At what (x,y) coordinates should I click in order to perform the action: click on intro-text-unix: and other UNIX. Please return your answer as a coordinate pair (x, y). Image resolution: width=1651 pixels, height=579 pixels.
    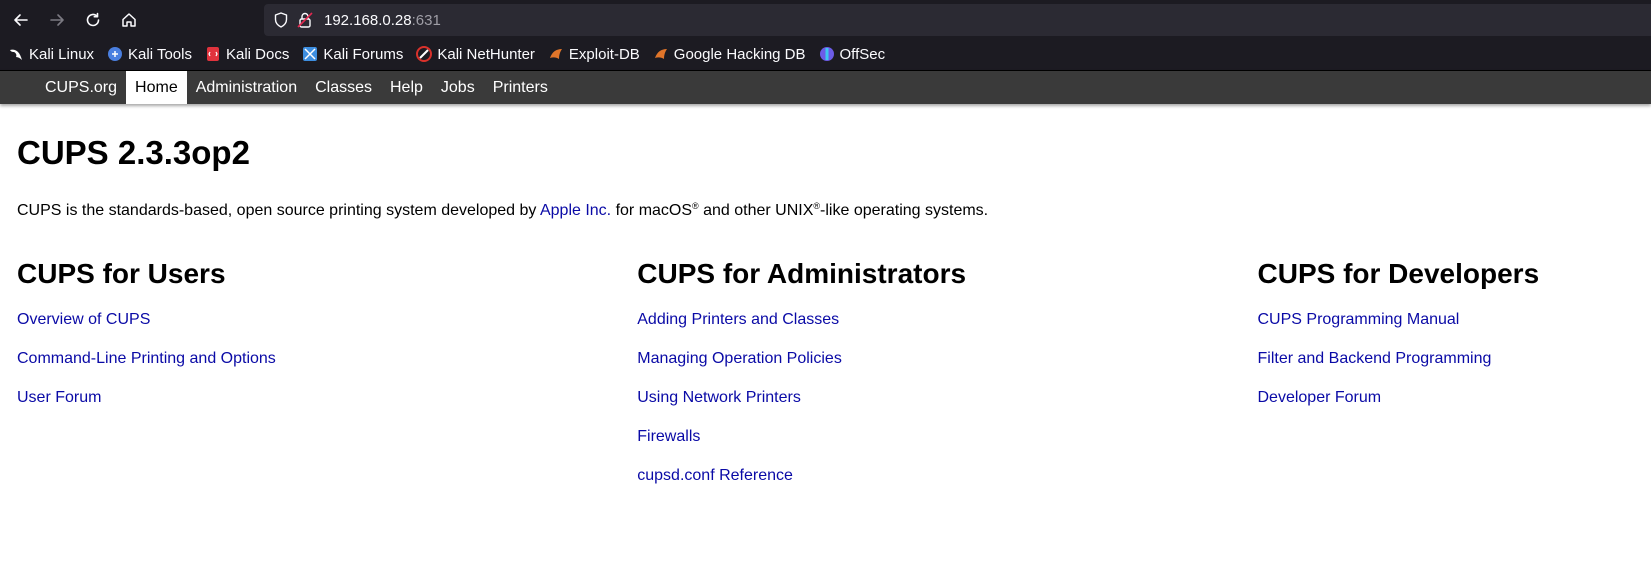
    Looking at the image, I should click on (756, 210).